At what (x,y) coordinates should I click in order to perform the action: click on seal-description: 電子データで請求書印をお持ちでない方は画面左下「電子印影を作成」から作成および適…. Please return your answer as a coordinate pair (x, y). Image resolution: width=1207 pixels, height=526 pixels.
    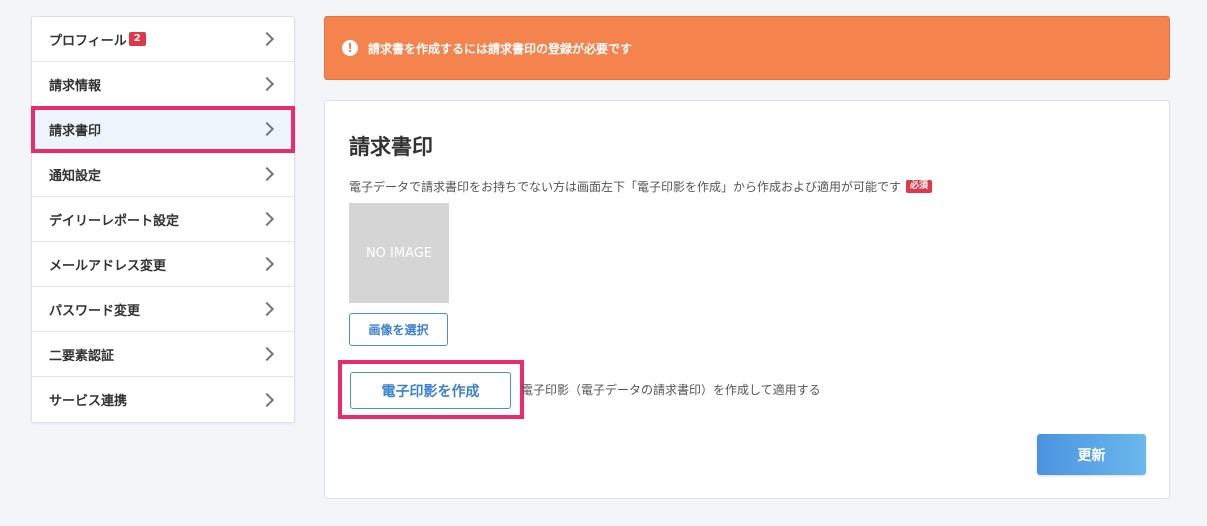
    Looking at the image, I should click on (641, 186).